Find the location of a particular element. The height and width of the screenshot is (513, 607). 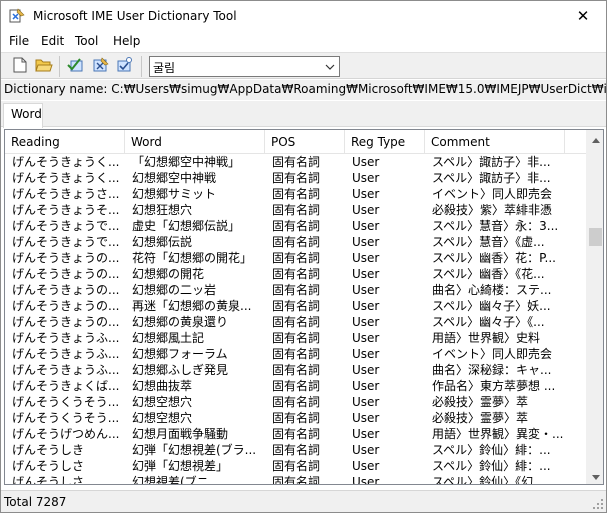

font-combo-value: 굴림 is located at coordinates (164, 68).